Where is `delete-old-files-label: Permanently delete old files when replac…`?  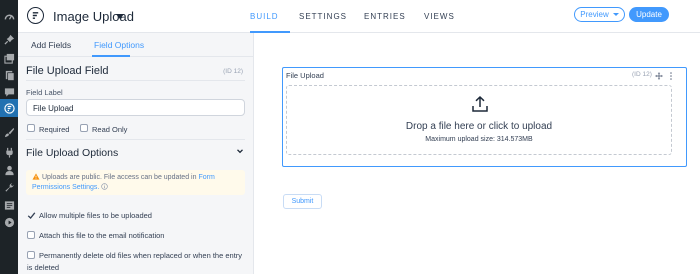 delete-old-files-label: Permanently delete old files when replac… is located at coordinates (141, 255).